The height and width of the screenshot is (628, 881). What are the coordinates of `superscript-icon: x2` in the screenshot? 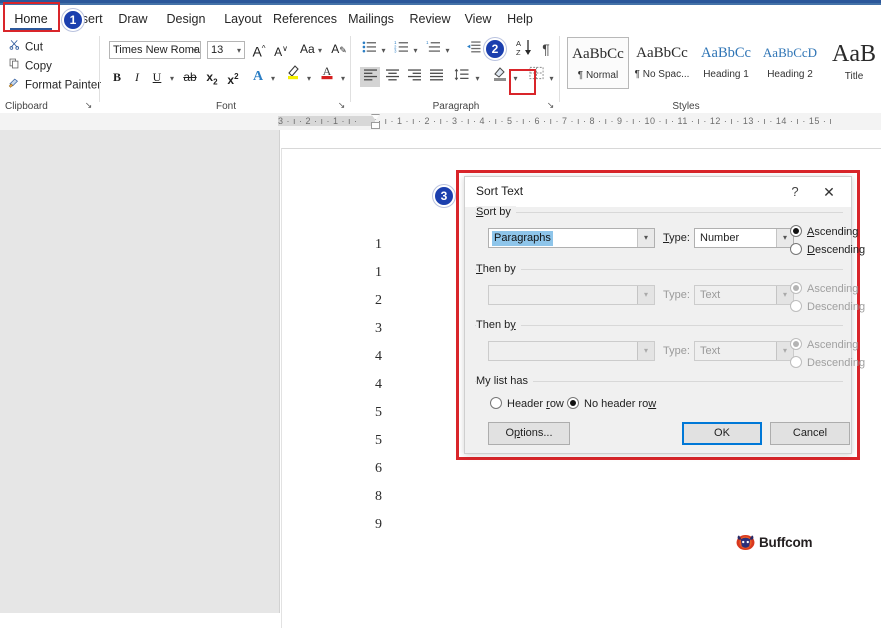 It's located at (233, 77).